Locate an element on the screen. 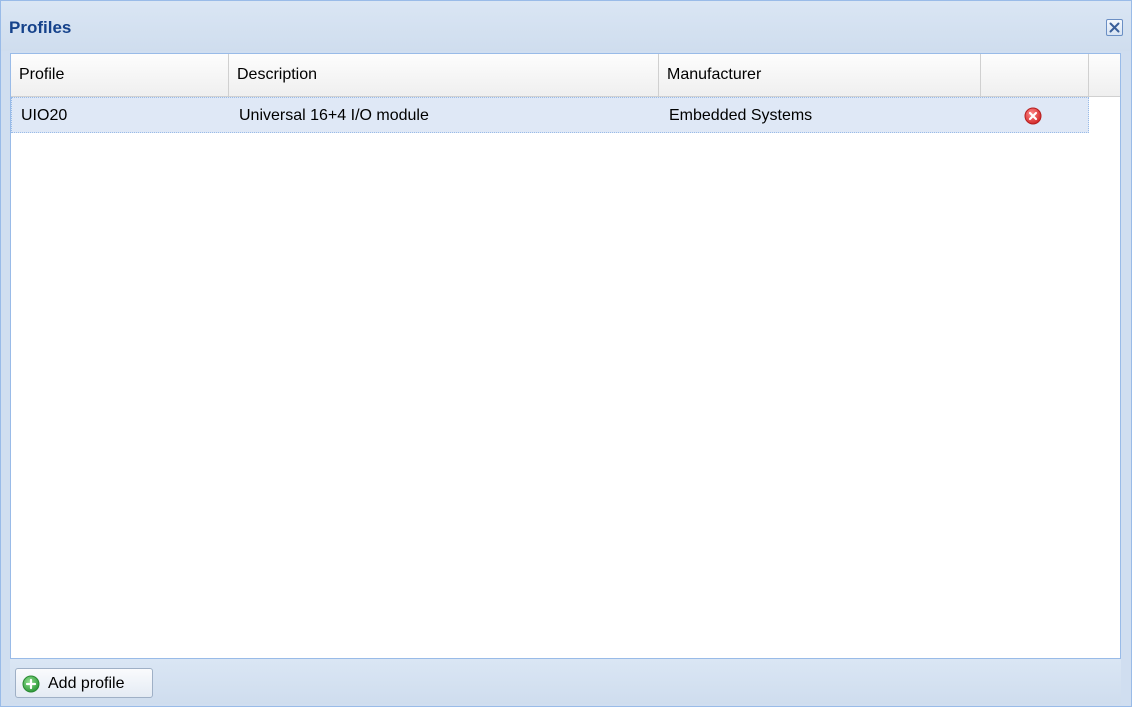 This screenshot has height=707, width=1132. add-profile-button: Add profile is located at coordinates (84, 683).